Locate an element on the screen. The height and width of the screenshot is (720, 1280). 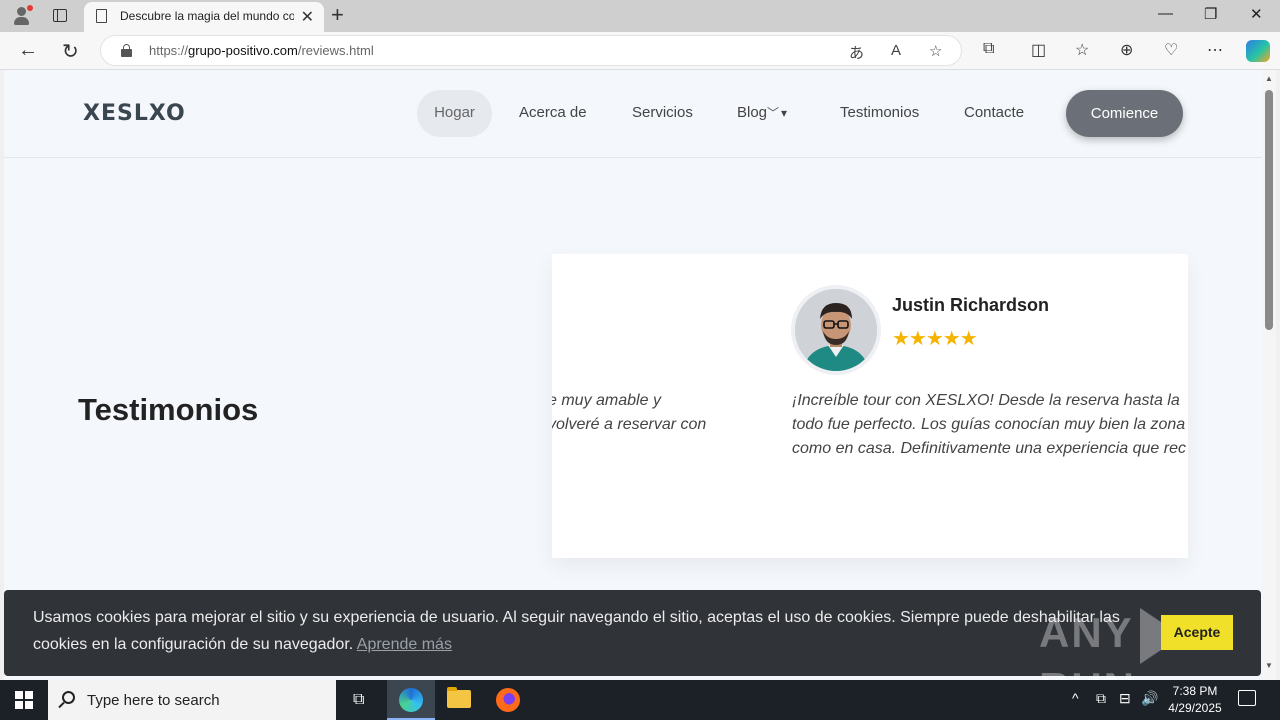
restore-button: ❐ is located at coordinates (1210, 14).